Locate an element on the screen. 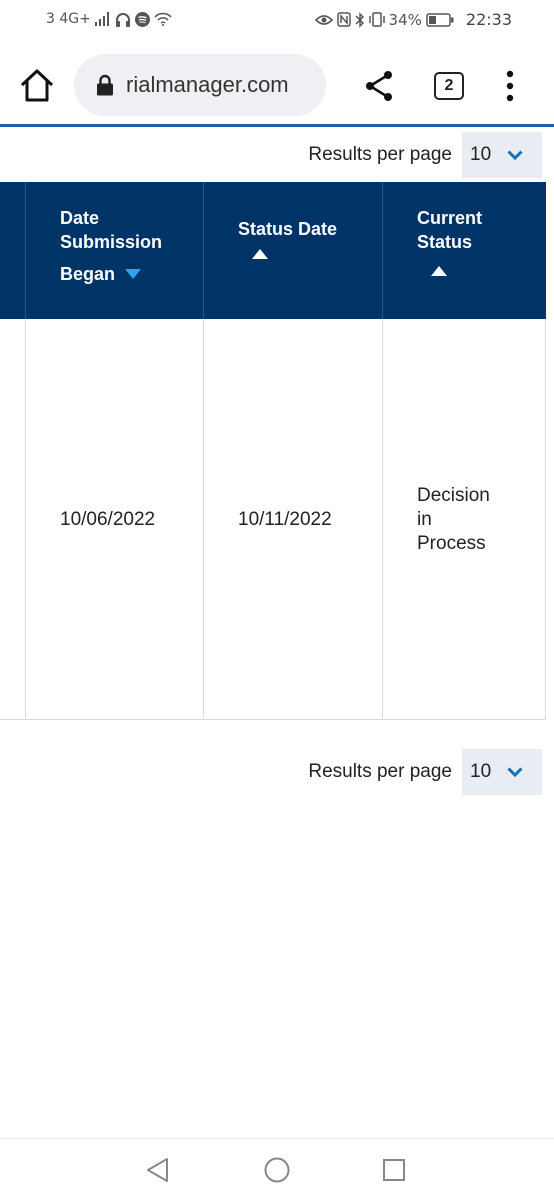 The image size is (554, 1200). nav-home-icon is located at coordinates (277, 1170).